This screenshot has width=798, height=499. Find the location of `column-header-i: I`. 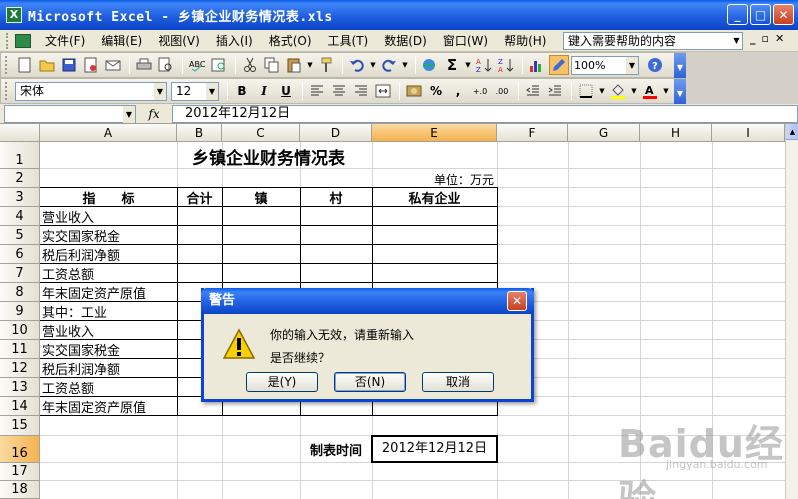

column-header-i: I is located at coordinates (748, 133).